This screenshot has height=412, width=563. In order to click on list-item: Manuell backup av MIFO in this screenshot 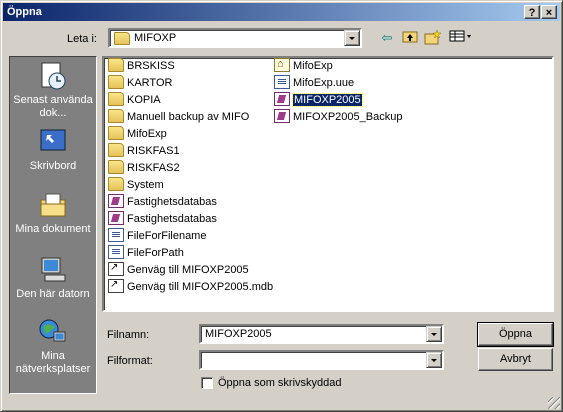, I will do `click(178, 117)`.